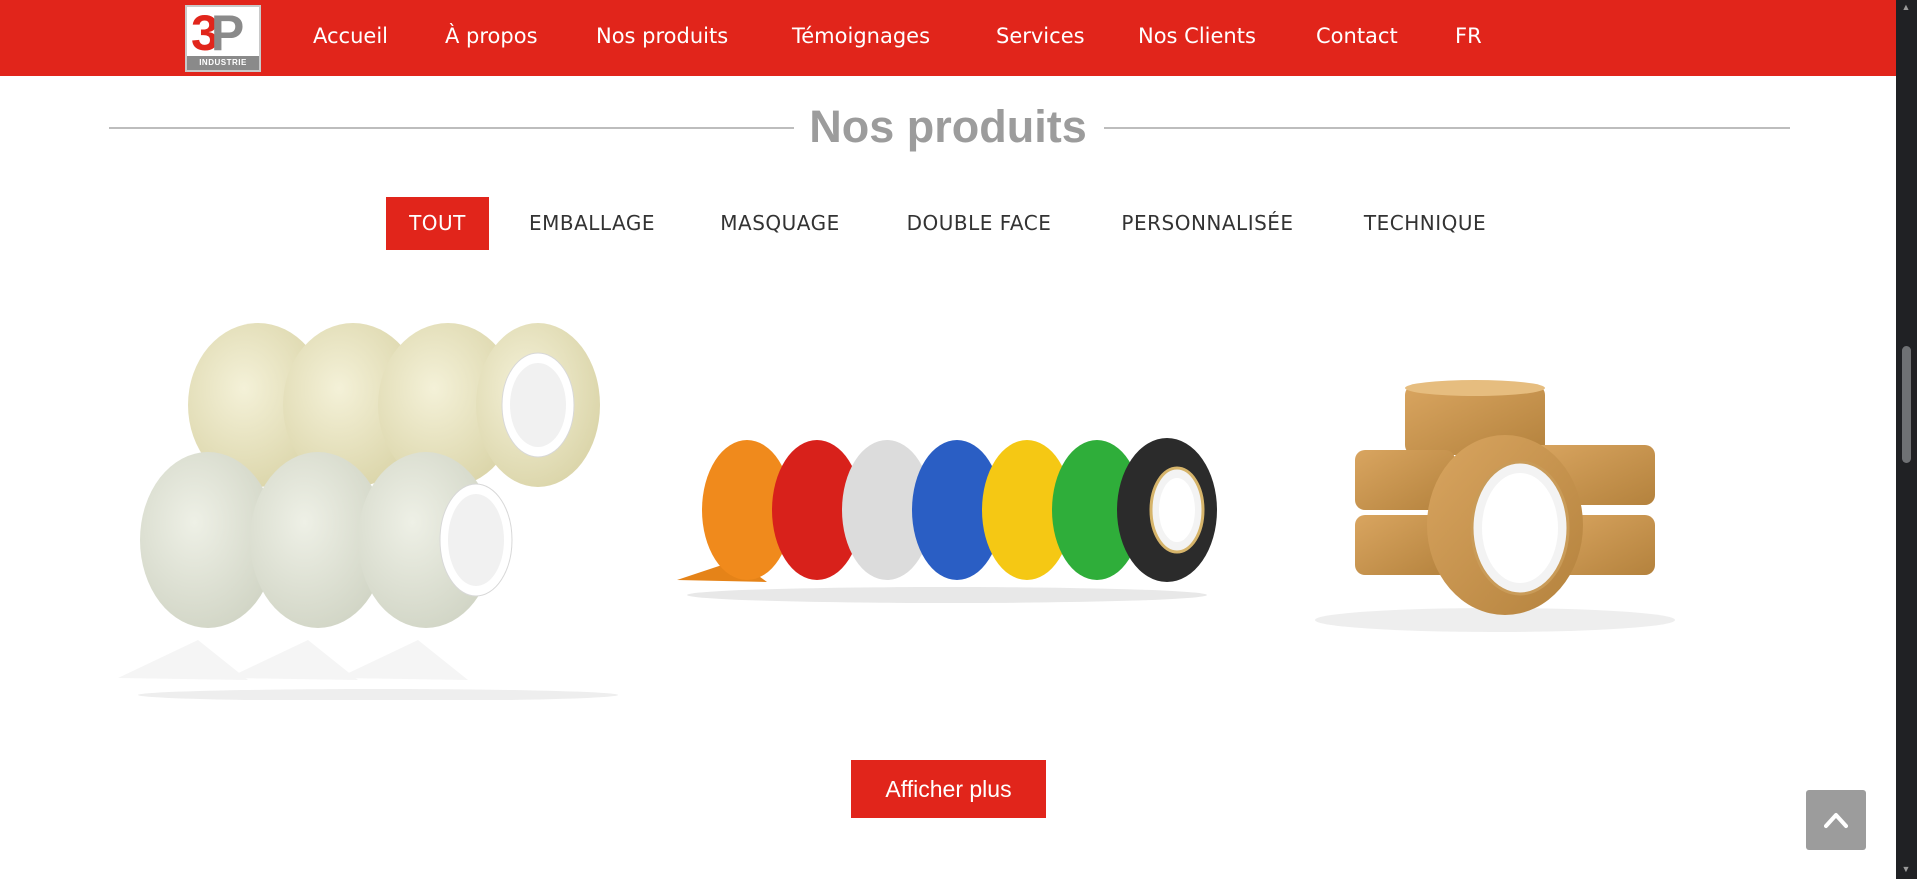 This screenshot has width=1917, height=879. I want to click on chevron-up-icon, so click(1836, 820).